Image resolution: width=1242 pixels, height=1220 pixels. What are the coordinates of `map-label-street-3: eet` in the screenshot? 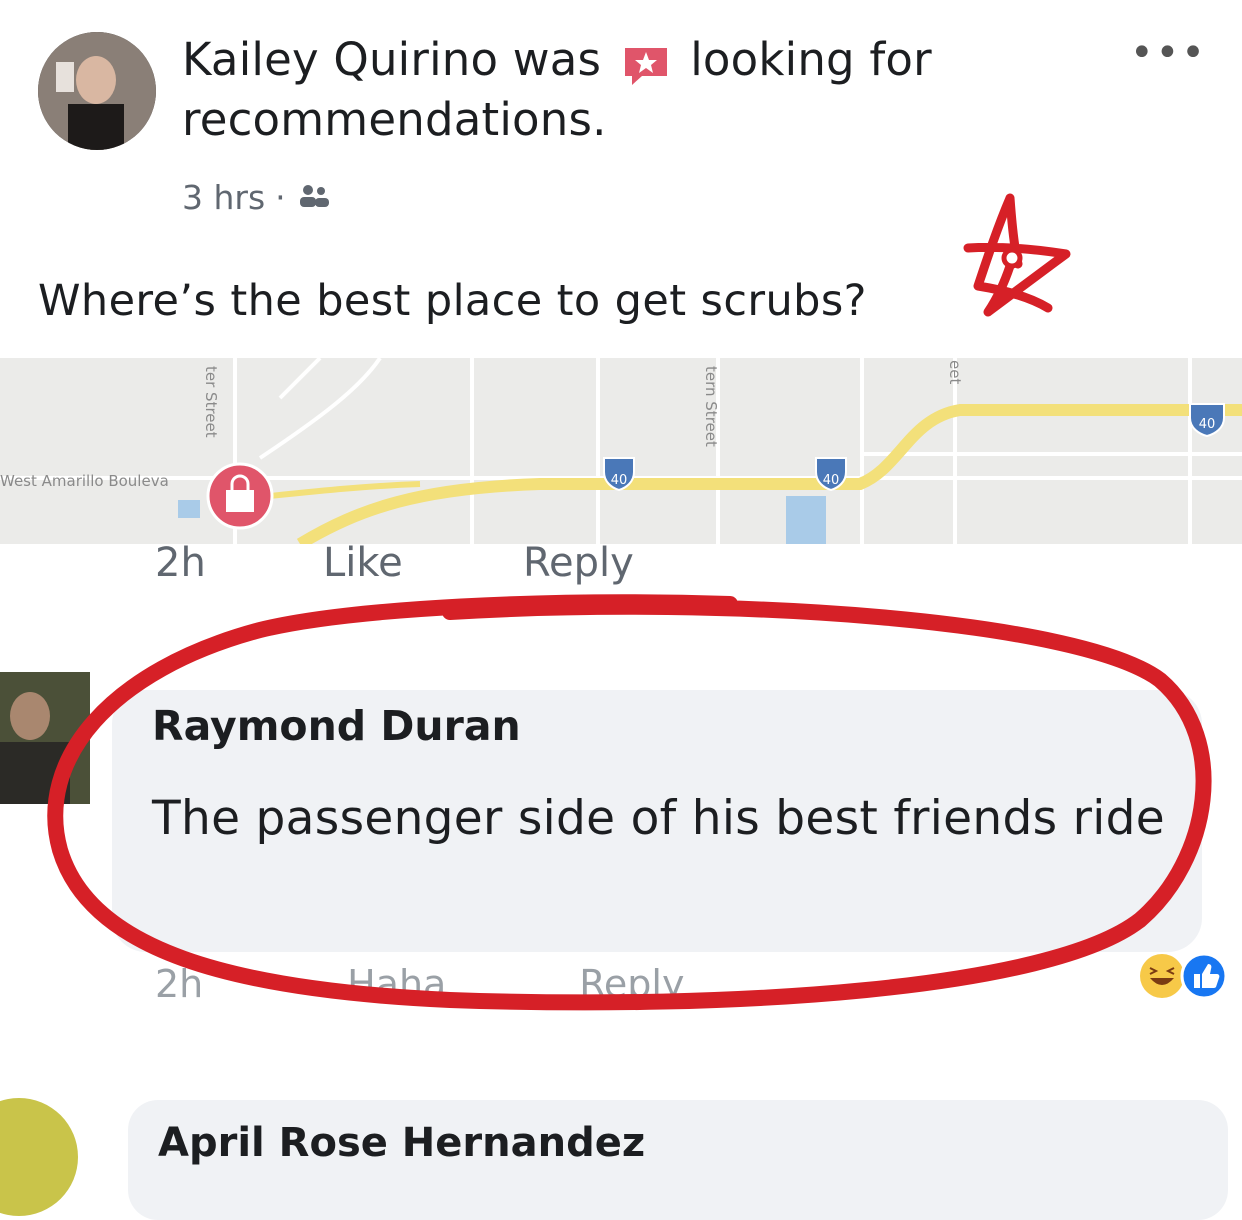 It's located at (955, 372).